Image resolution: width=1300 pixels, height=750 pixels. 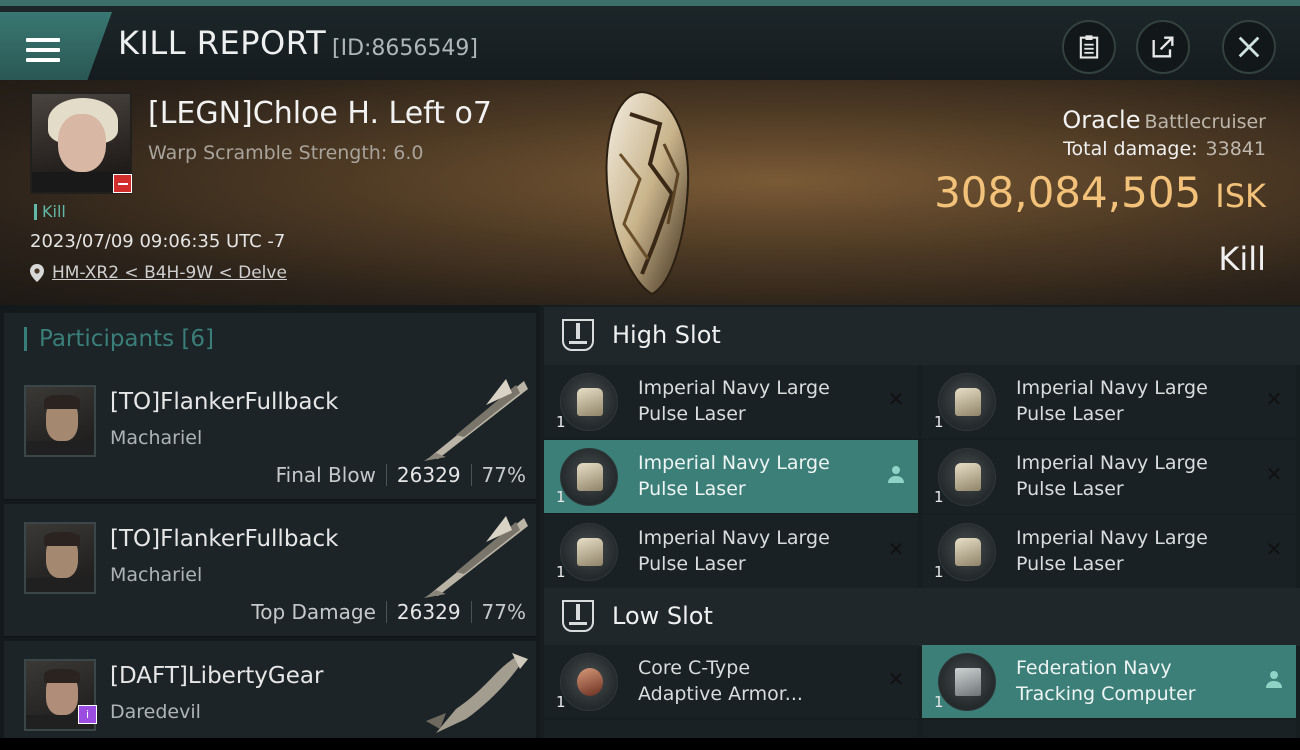 I want to click on fitting-item: 1 Imperial Navy Large Pulse Laser, so click(x=731, y=476).